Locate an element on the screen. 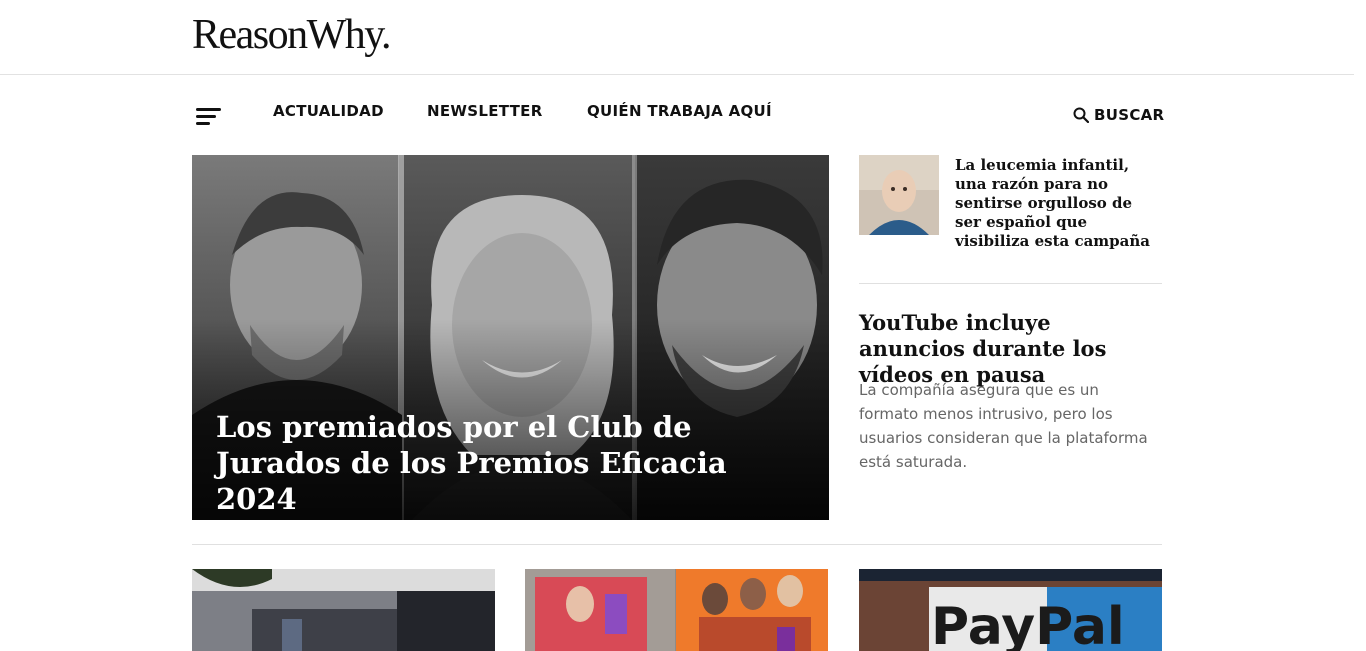 The image size is (1366, 651). nav-item-quien-trabaja-aqui: QUIÉN TRABAJA AQUÍ is located at coordinates (679, 111).